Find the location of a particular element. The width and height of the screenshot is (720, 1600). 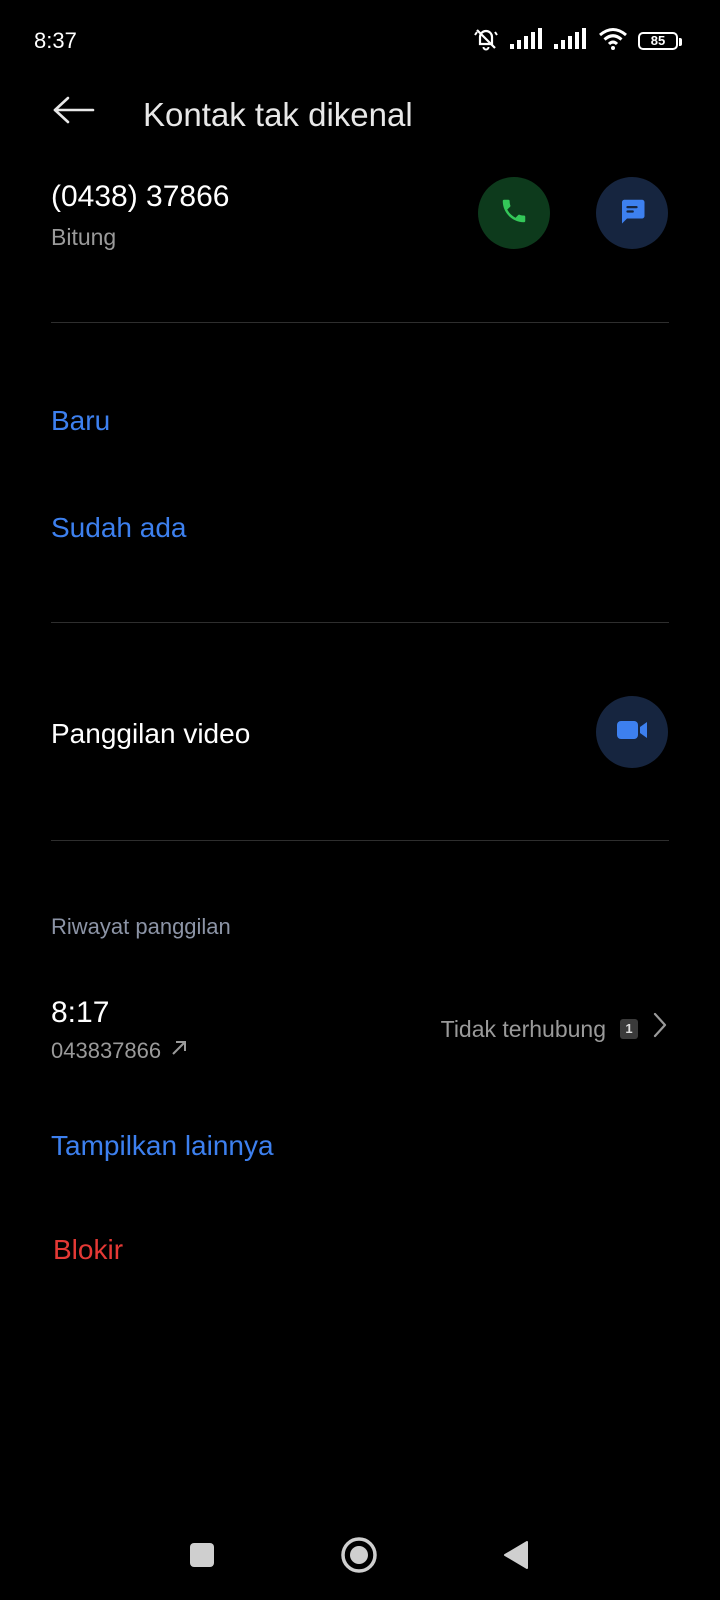

navigation-bar is located at coordinates (360, 1557).